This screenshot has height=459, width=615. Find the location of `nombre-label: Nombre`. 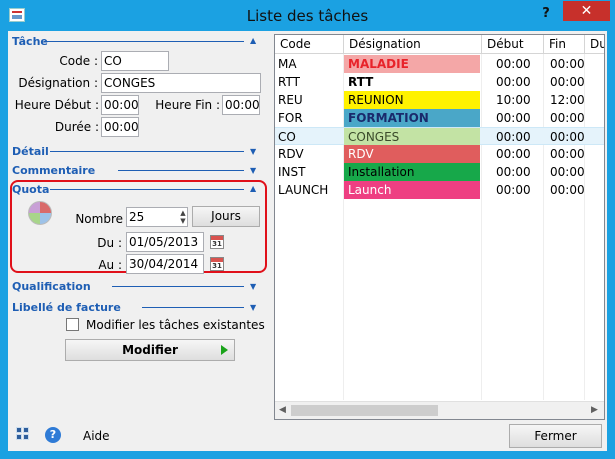

nombre-label: Nombre is located at coordinates (99, 219).